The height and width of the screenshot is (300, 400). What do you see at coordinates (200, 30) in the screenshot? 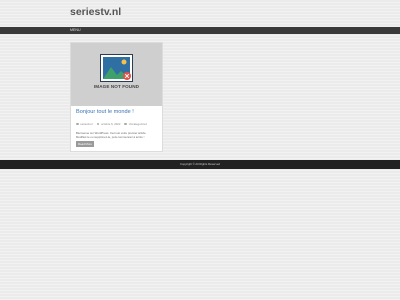
I see `main-navigation: MENU` at bounding box center [200, 30].